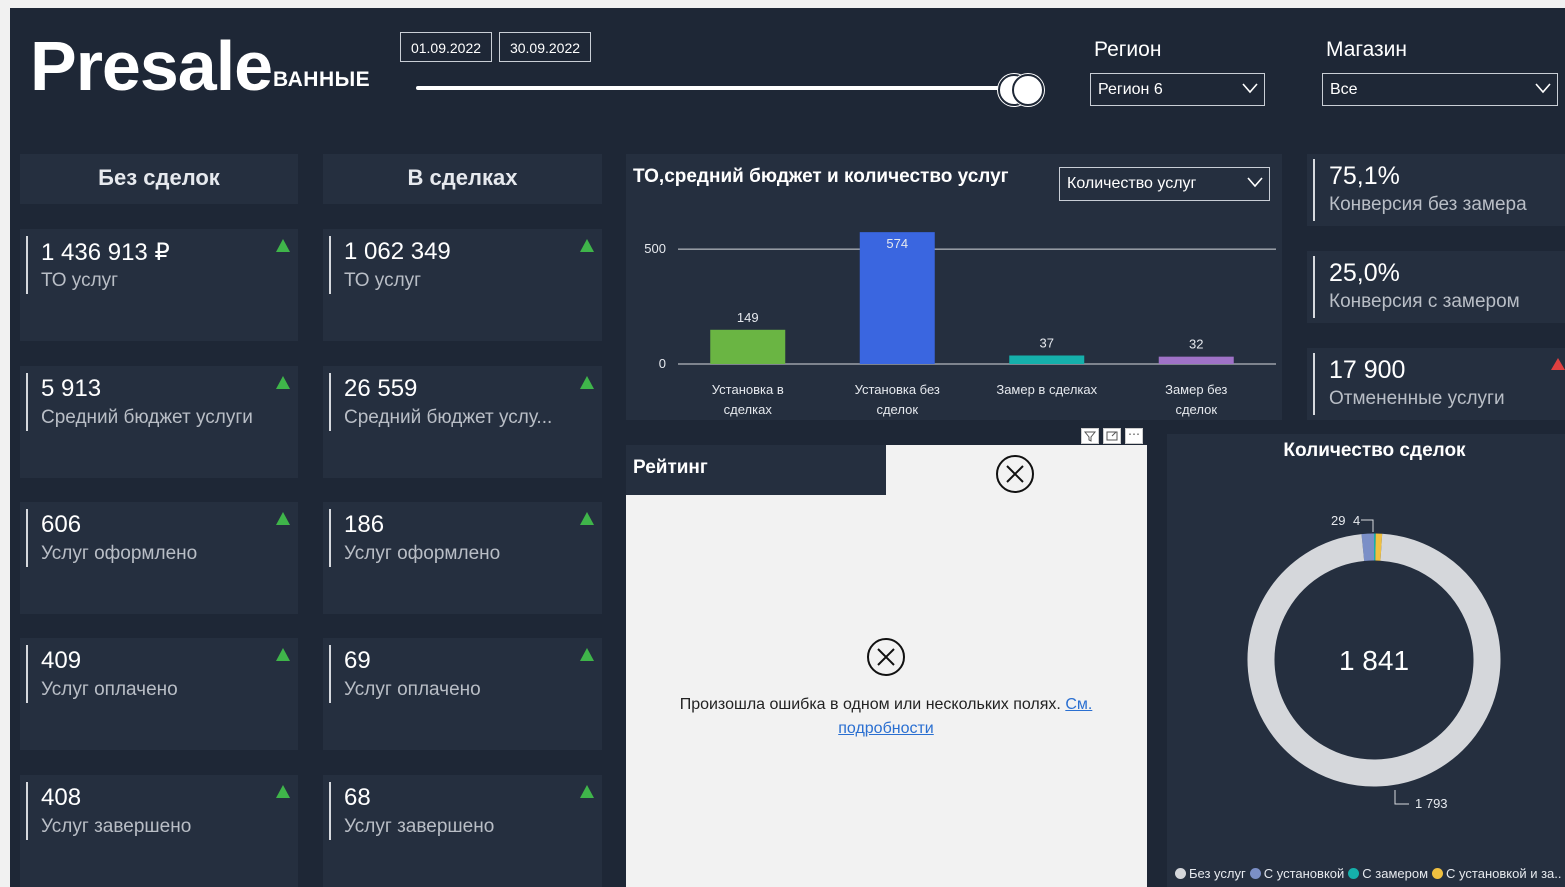 Image resolution: width=1565 pixels, height=887 pixels. What do you see at coordinates (381, 388) in the screenshot?
I see `card-value: 26 559` at bounding box center [381, 388].